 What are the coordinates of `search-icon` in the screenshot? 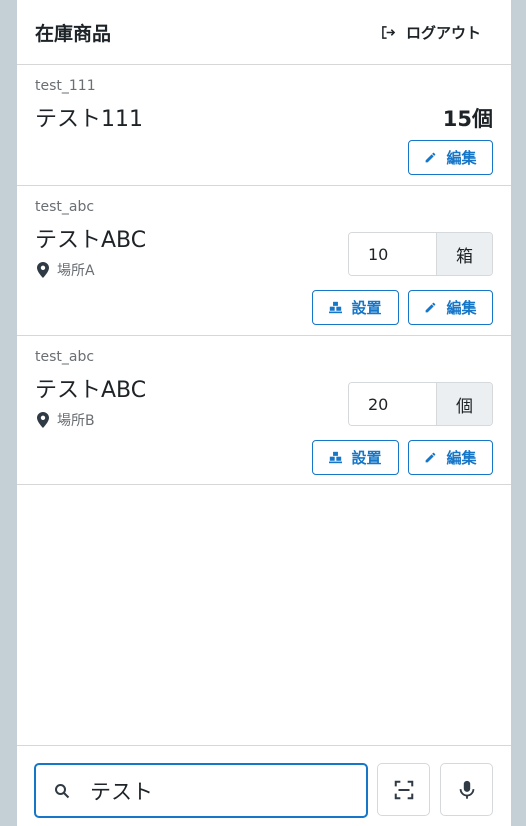 It's located at (62, 790).